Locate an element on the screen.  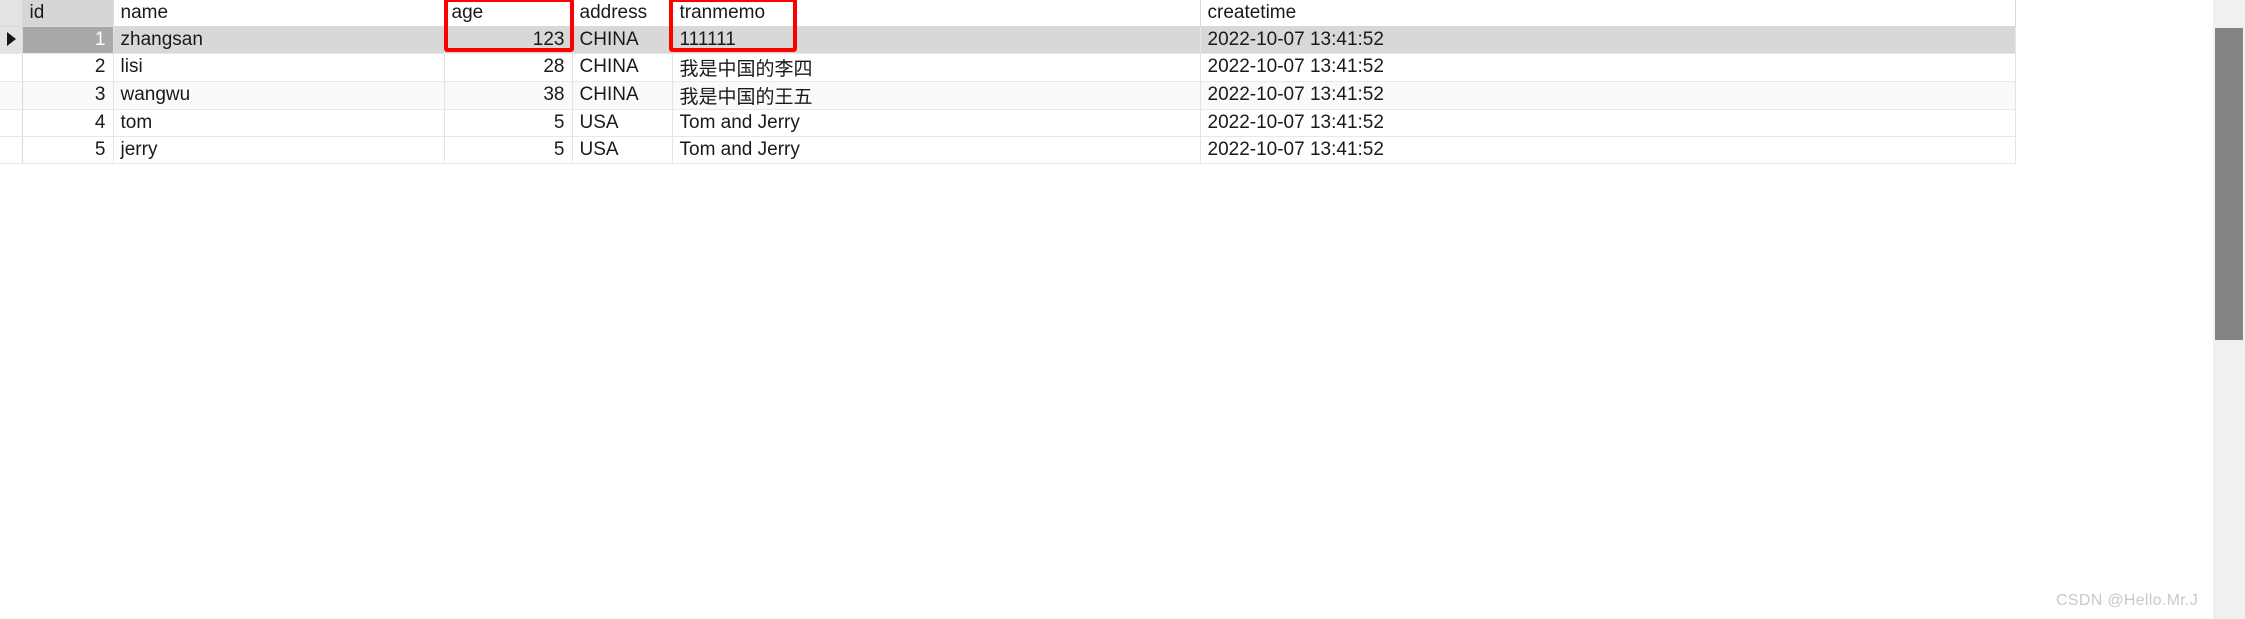
column-header-age: age is located at coordinates (508, 13).